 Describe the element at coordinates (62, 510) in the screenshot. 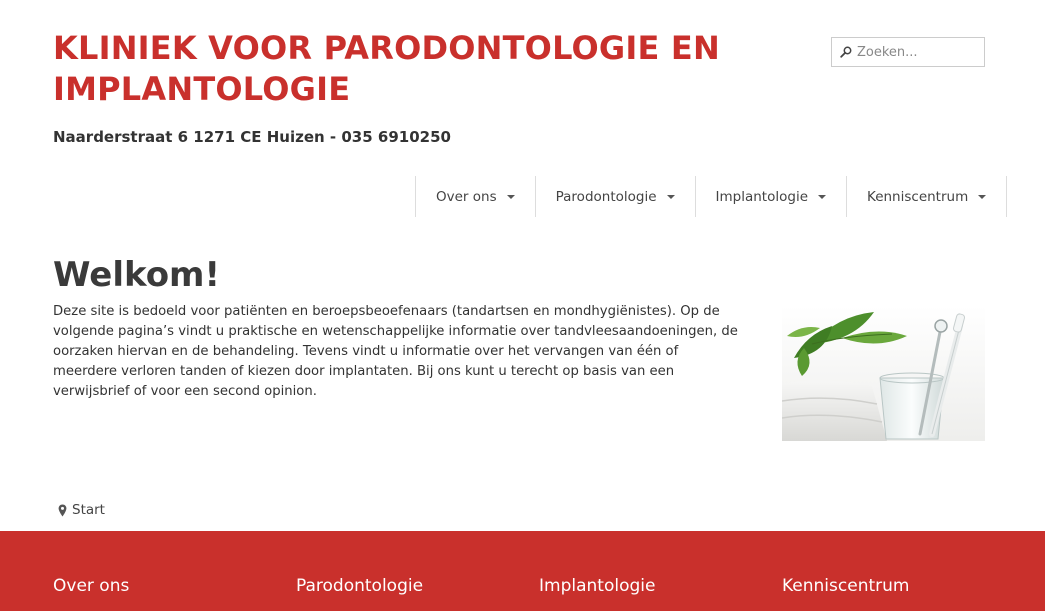

I see `map-marker-icon` at that location.